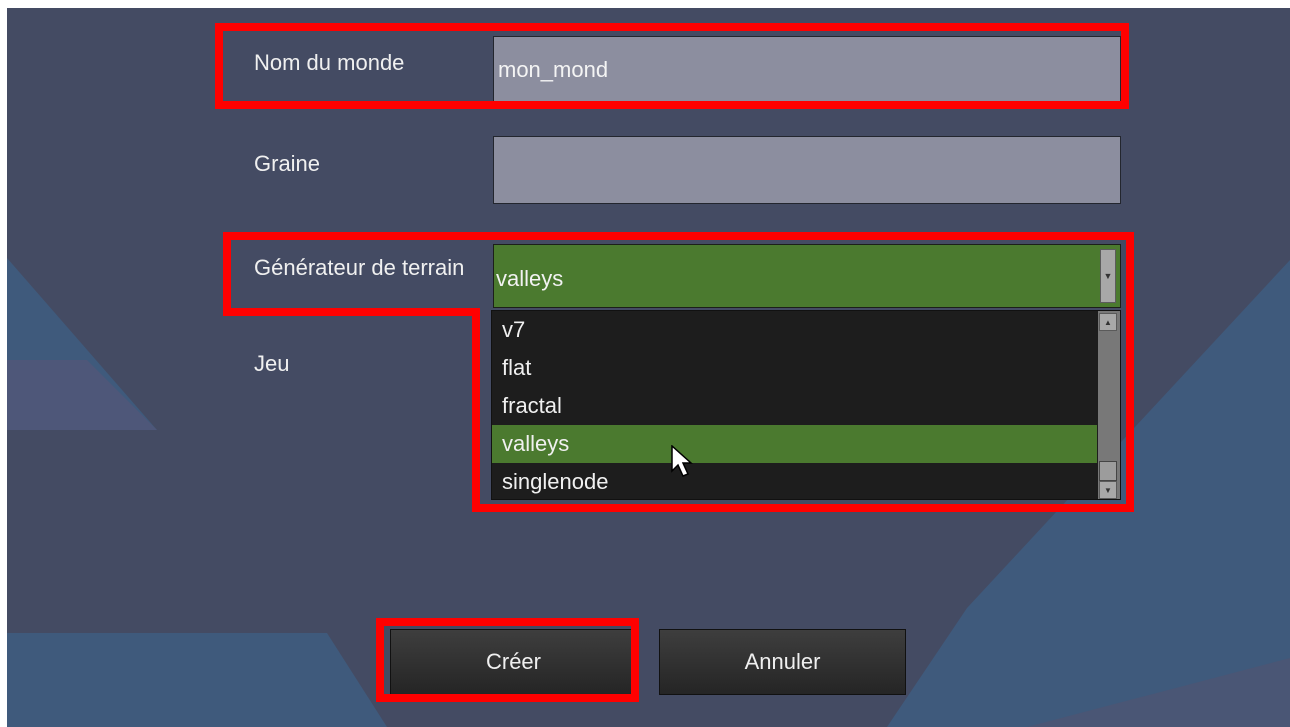 This screenshot has width=1290, height=727. Describe the element at coordinates (794, 482) in the screenshot. I see `option-singlenode: singlenode` at that location.